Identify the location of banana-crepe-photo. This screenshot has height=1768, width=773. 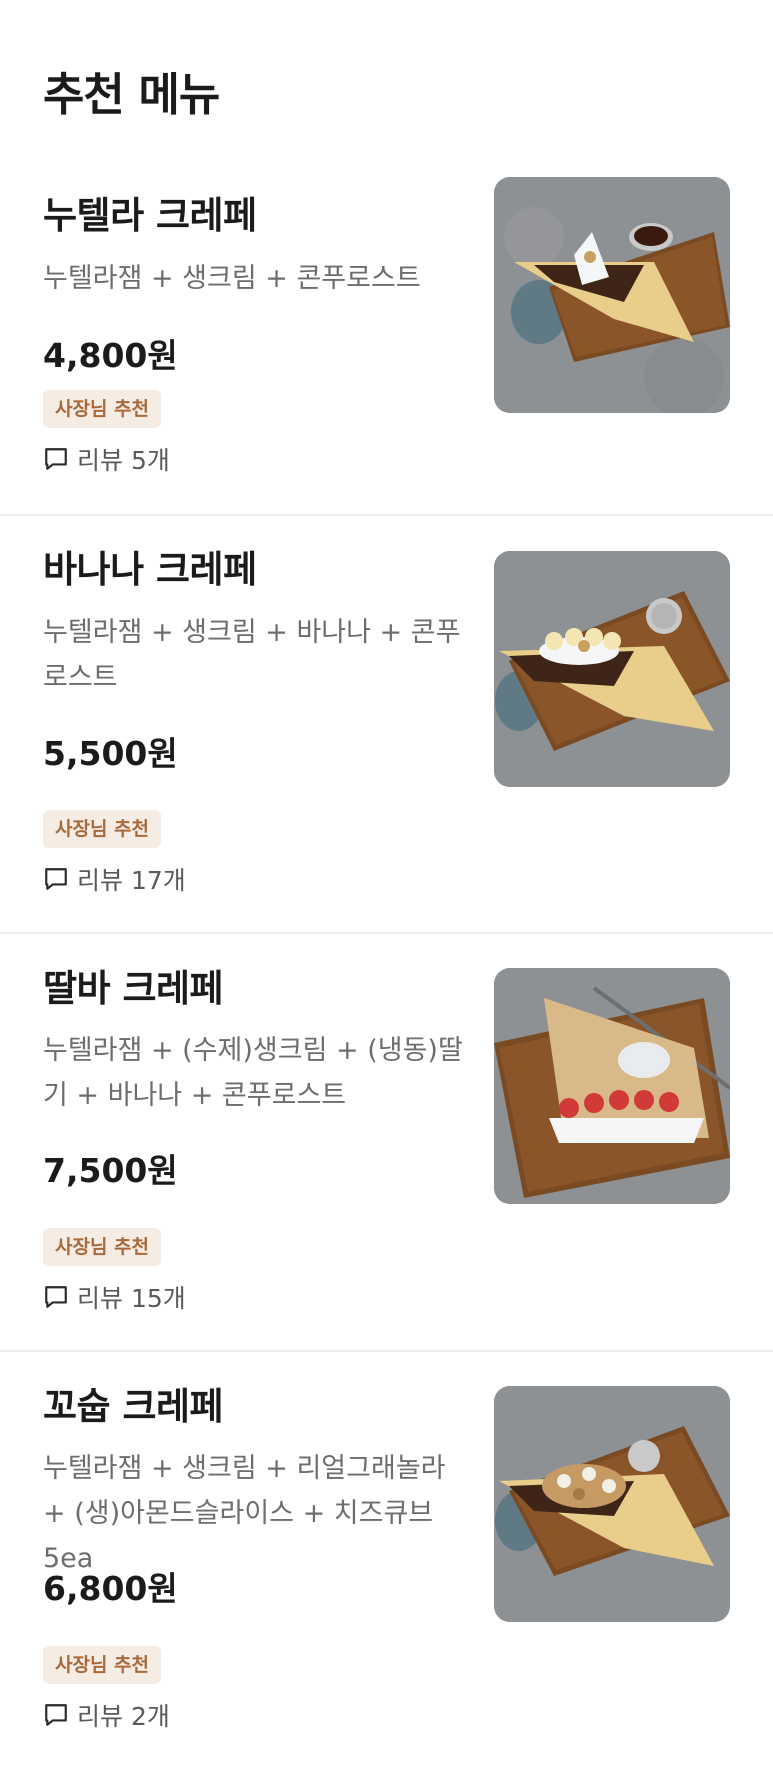
(612, 669).